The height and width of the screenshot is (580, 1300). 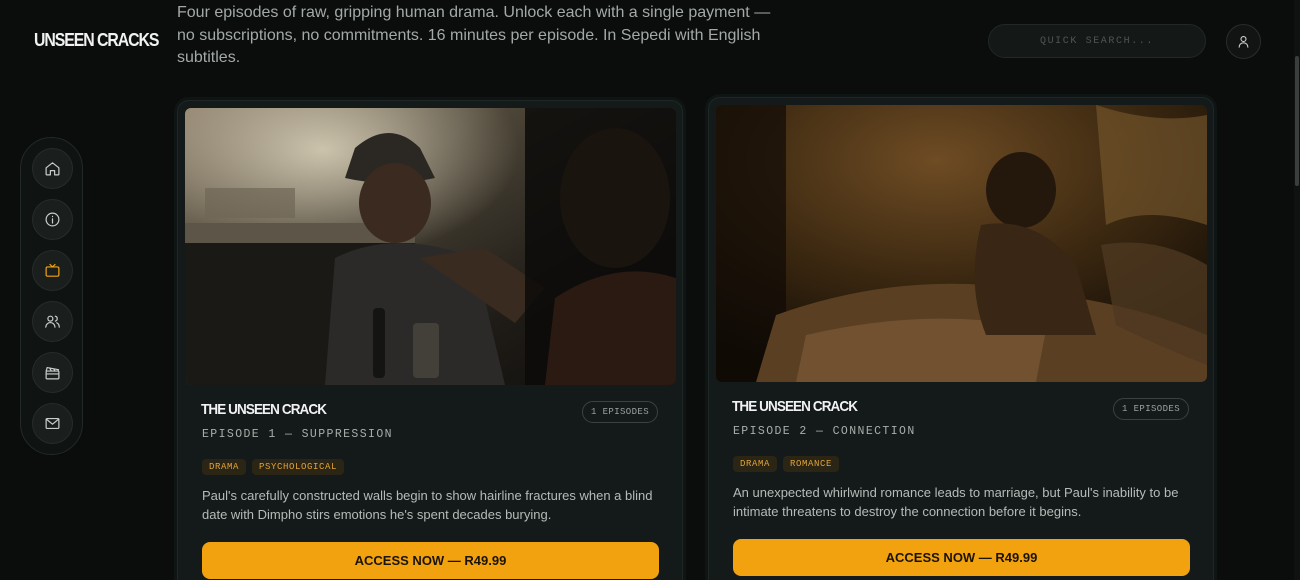 I want to click on episode-subtitle: EPISODE 2 — CONNECTION, so click(x=824, y=431).